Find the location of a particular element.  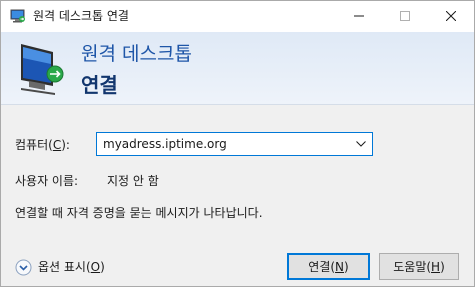

show-options-label: 옵션 표시(O) is located at coordinates (71, 267).